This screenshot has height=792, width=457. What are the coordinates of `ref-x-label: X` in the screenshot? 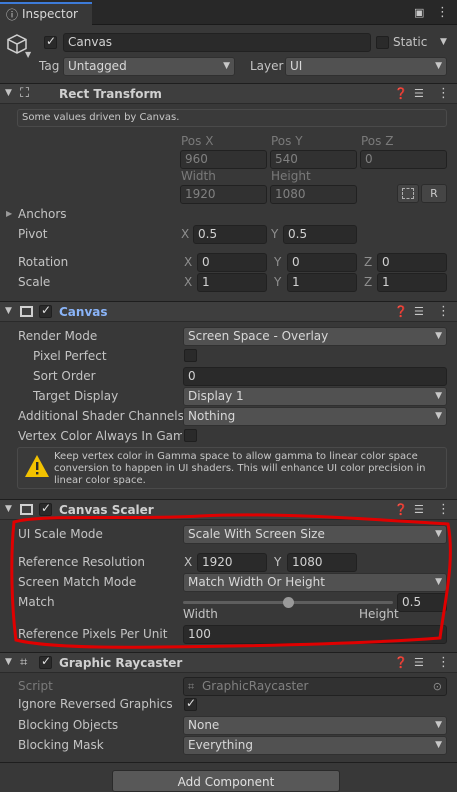 It's located at (188, 562).